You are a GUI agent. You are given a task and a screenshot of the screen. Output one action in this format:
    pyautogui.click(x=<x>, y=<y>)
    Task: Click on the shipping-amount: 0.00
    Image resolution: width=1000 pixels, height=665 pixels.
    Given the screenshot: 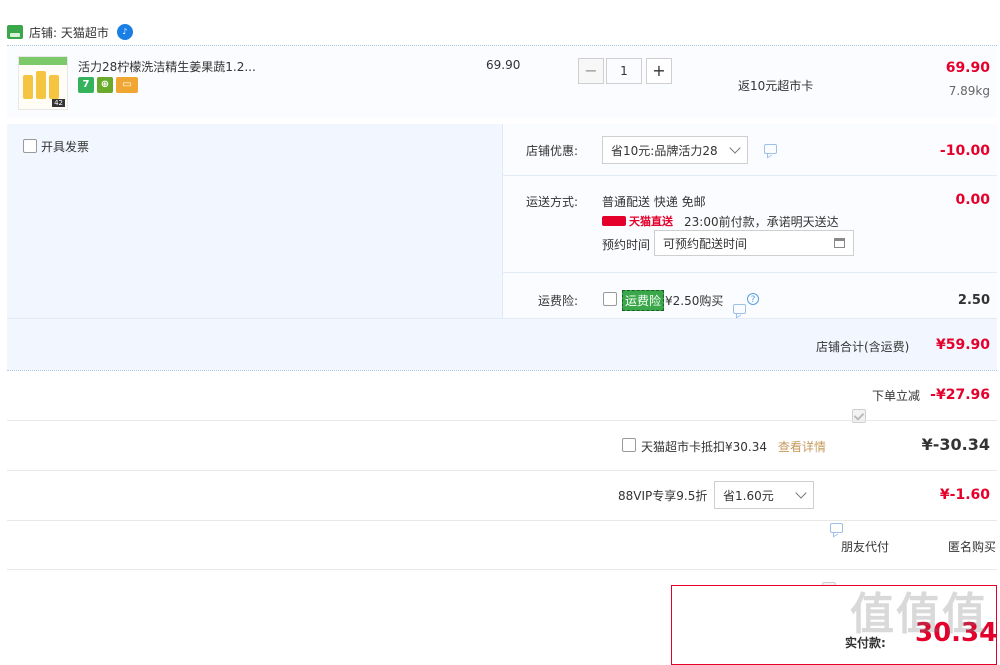 What is the action you would take?
    pyautogui.click(x=972, y=200)
    